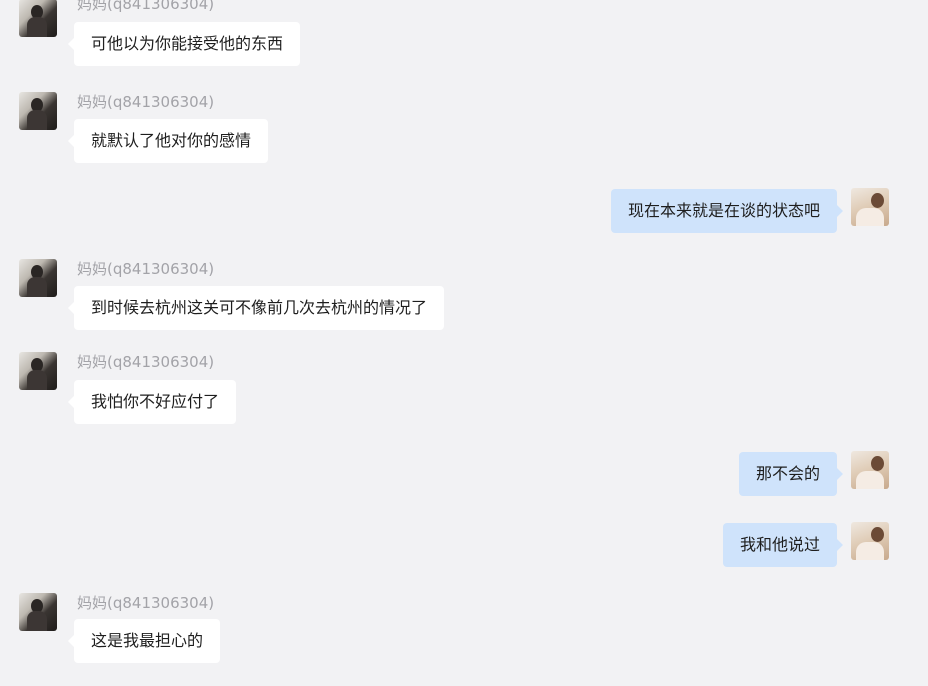 Image resolution: width=928 pixels, height=686 pixels. Describe the element at coordinates (783, 545) in the screenshot. I see `message-bubble: 我和他说过` at that location.